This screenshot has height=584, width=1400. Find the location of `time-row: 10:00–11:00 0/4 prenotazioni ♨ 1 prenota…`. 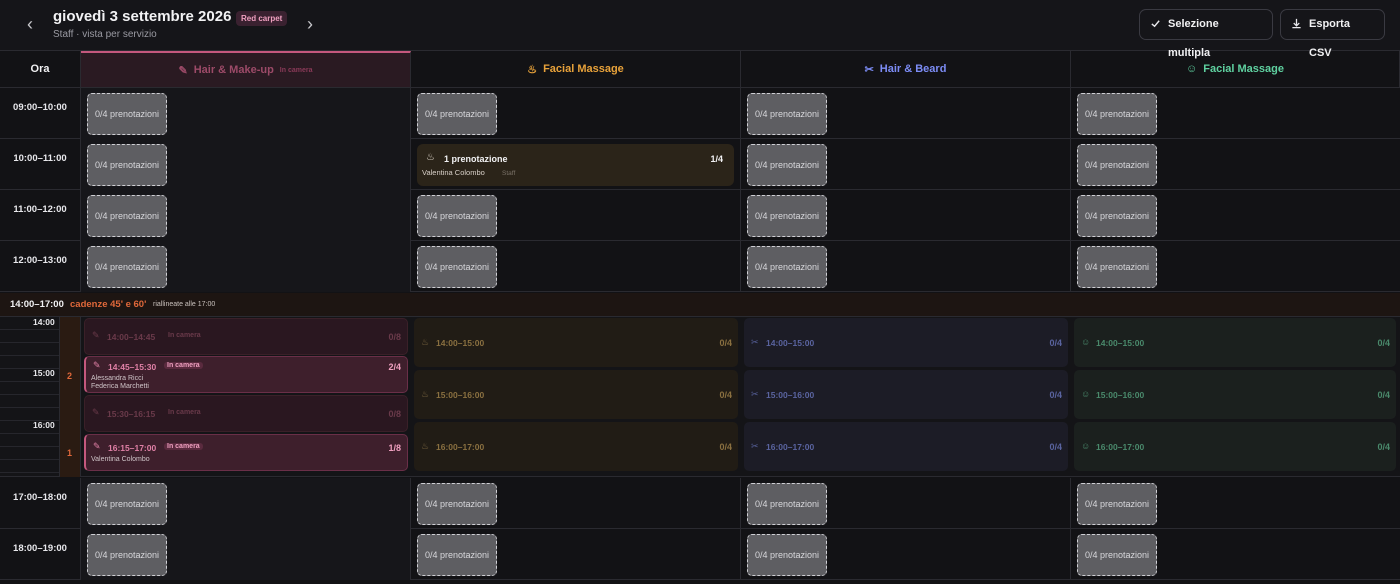

time-row: 10:00–11:00 0/4 prenotazioni ♨ 1 prenota… is located at coordinates (700, 164).